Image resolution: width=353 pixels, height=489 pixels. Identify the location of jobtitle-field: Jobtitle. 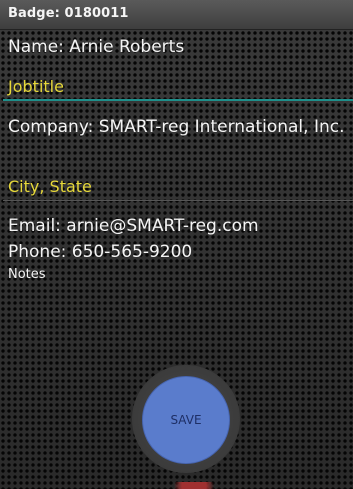
(178, 86).